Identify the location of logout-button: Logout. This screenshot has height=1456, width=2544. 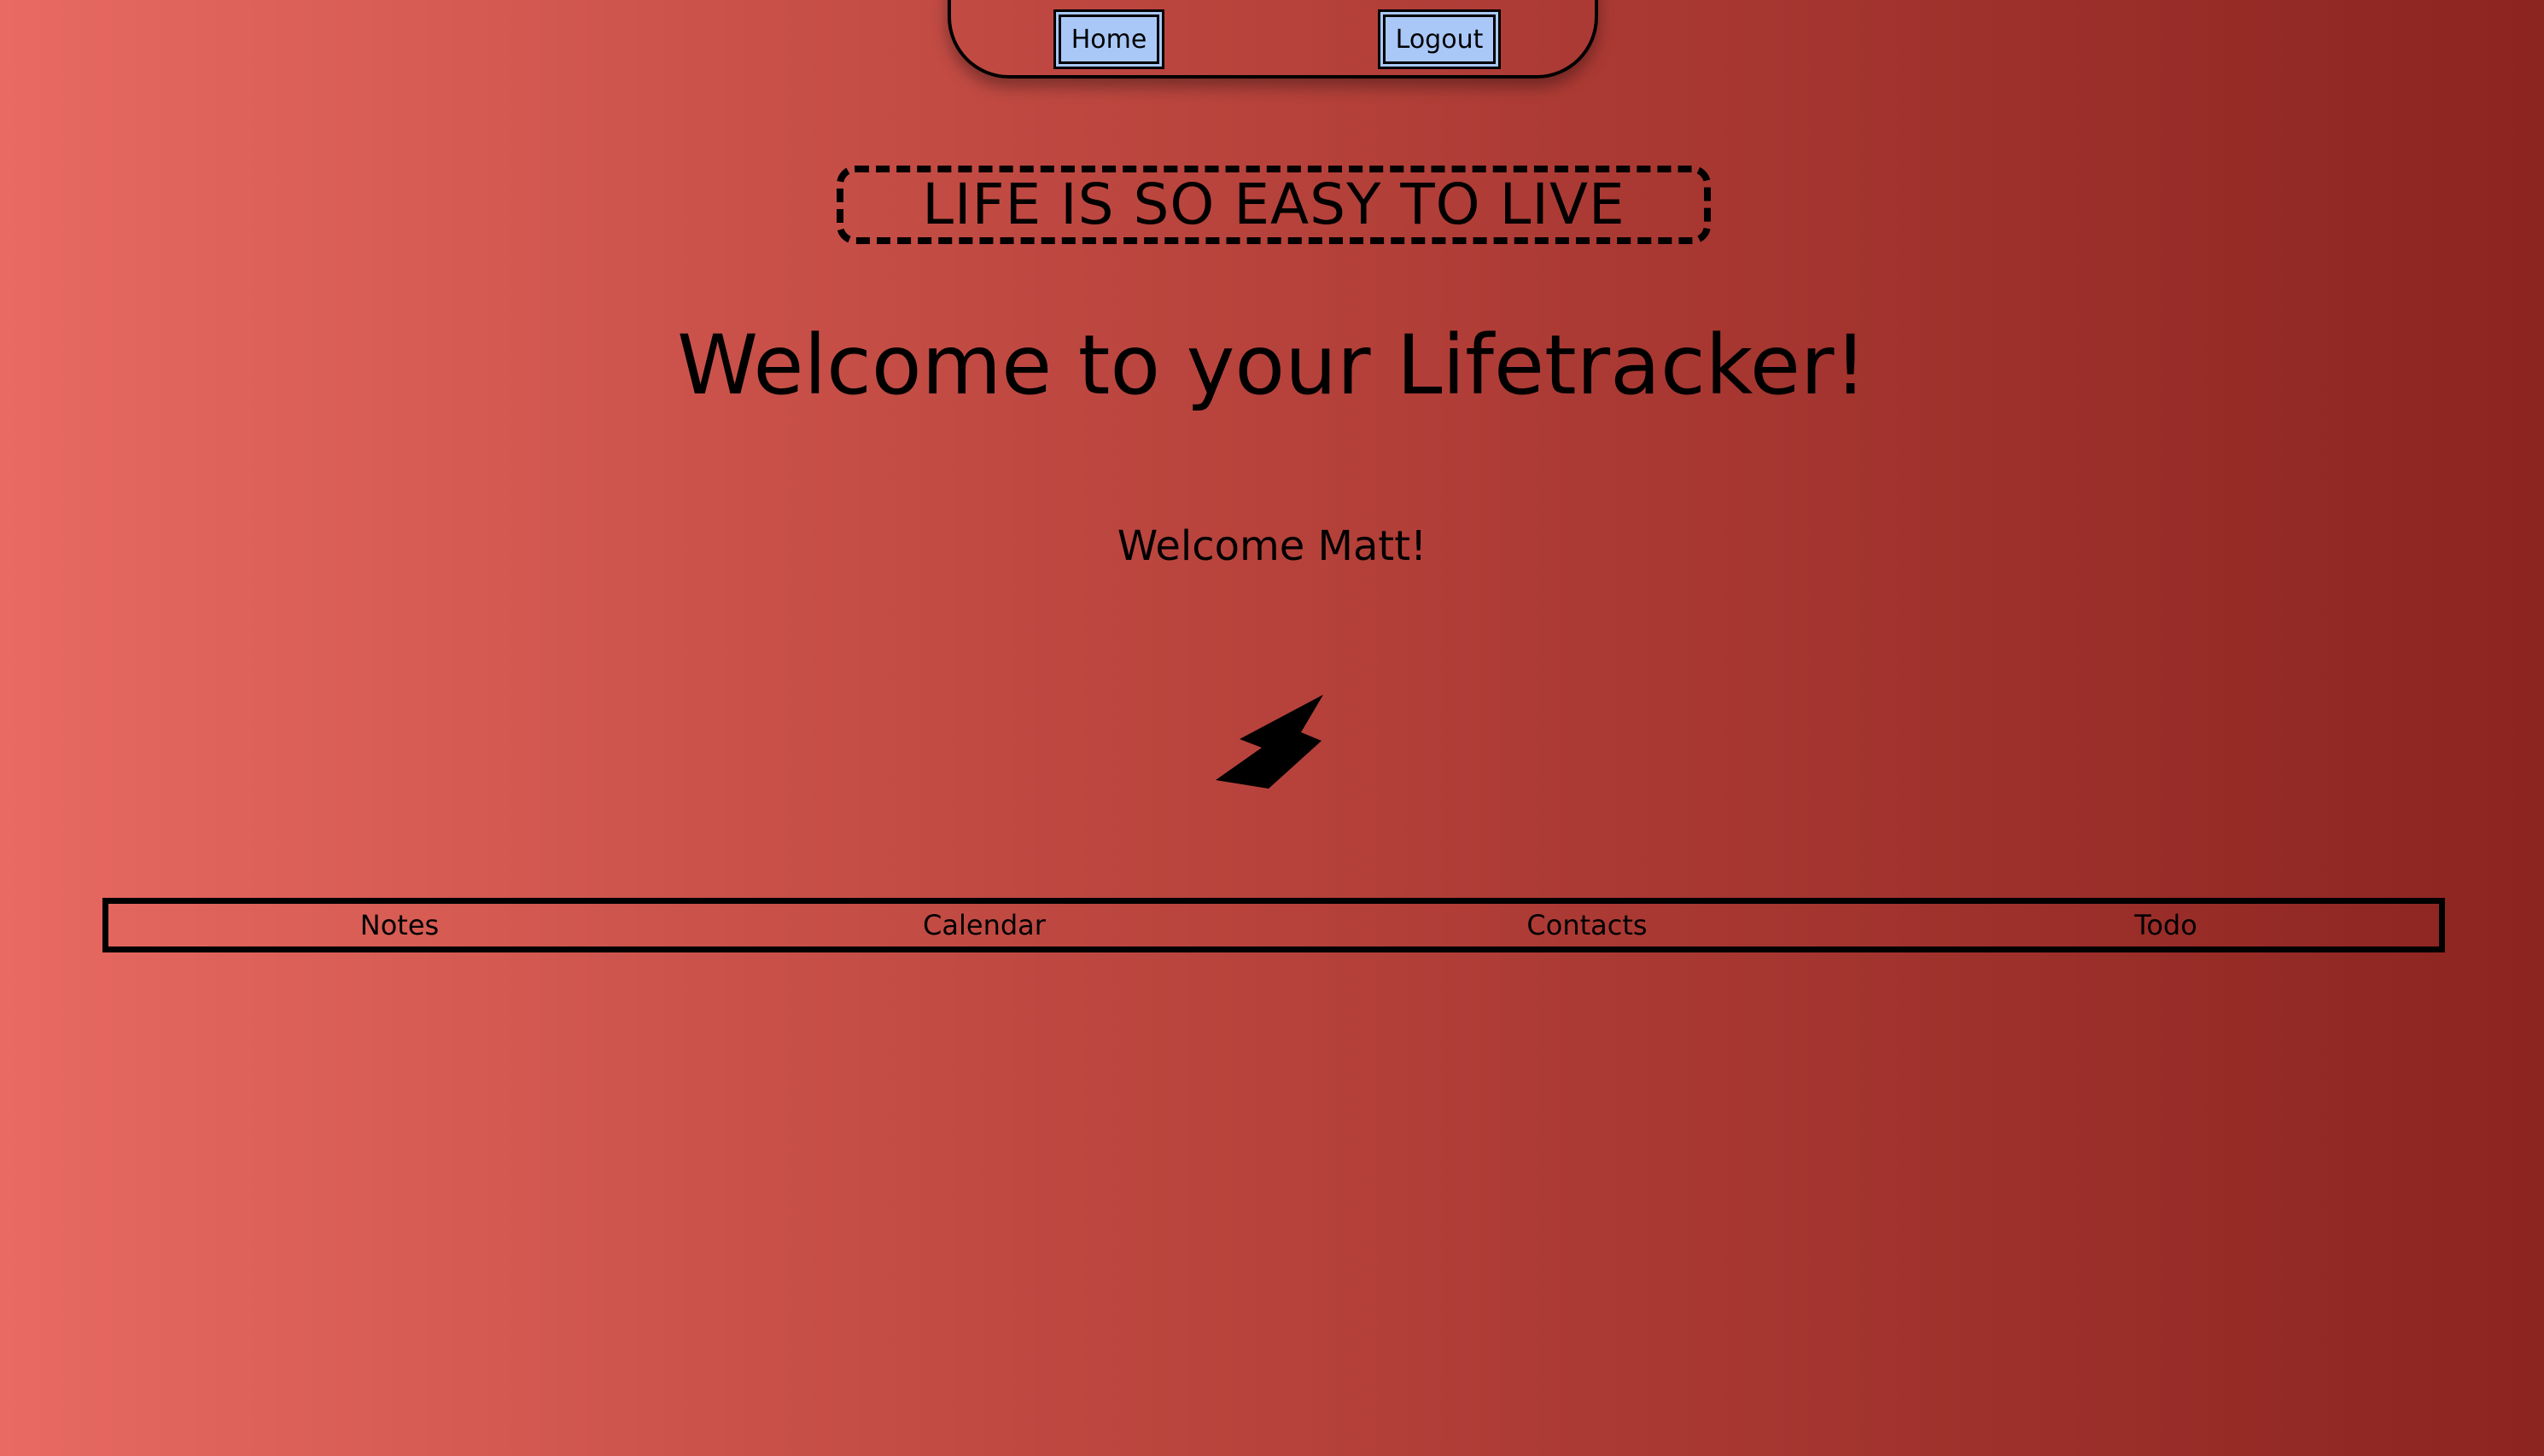
(1439, 39).